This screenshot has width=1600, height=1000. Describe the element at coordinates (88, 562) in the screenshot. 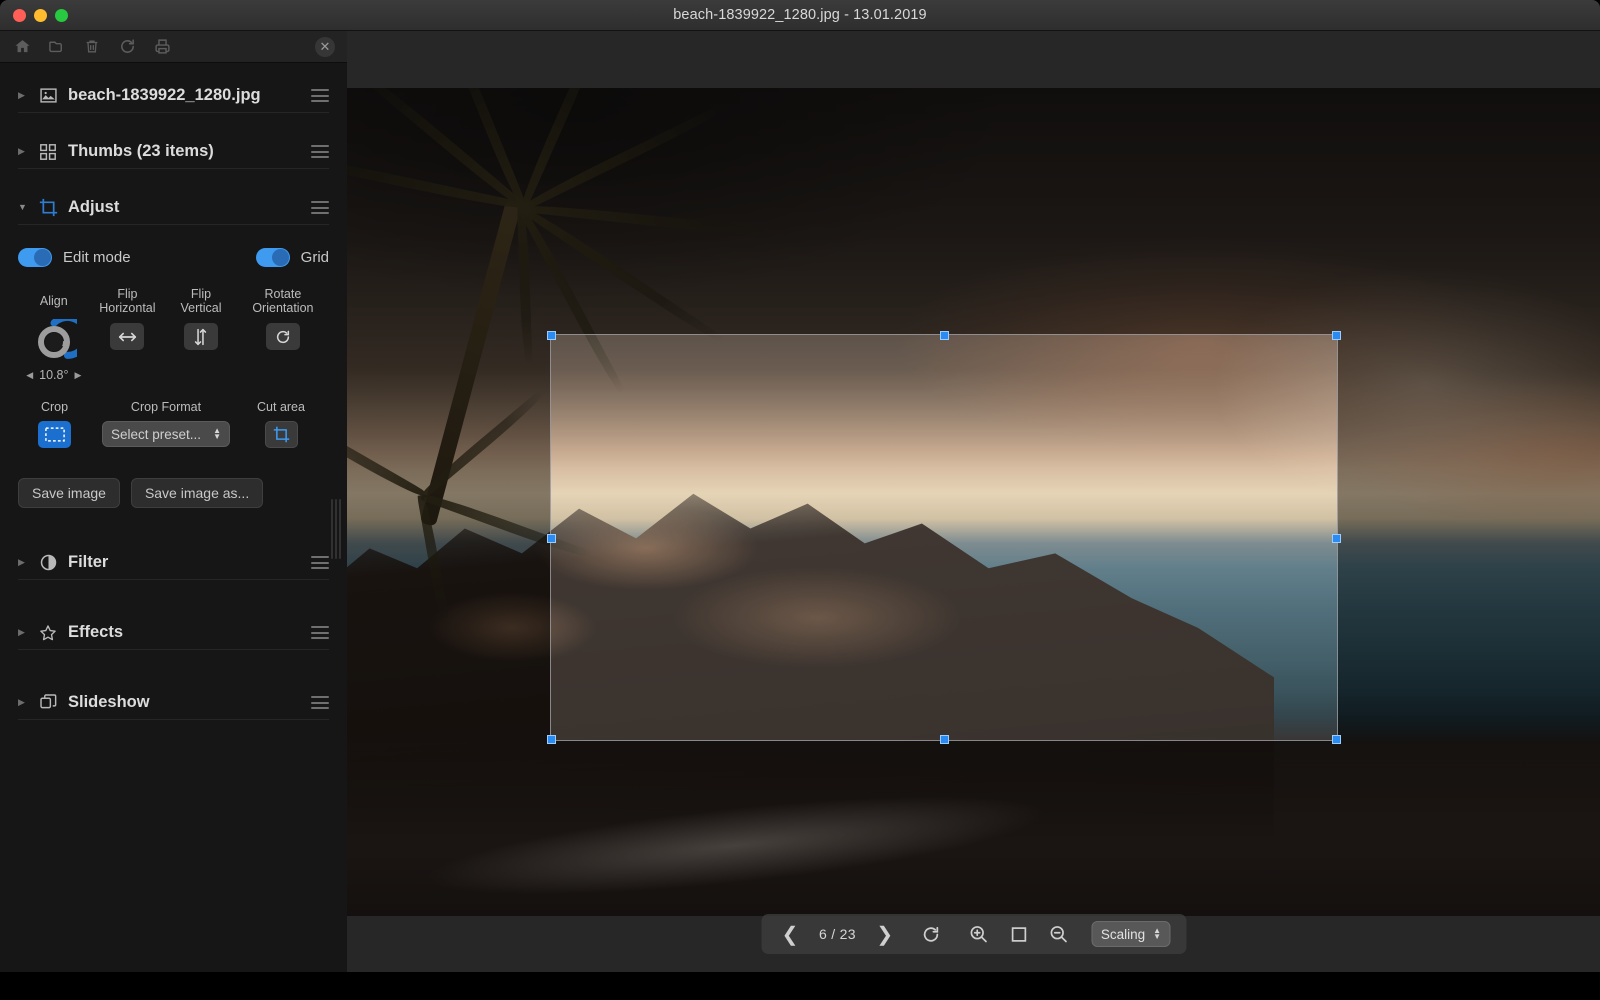

I see `filter-label: Filter` at that location.